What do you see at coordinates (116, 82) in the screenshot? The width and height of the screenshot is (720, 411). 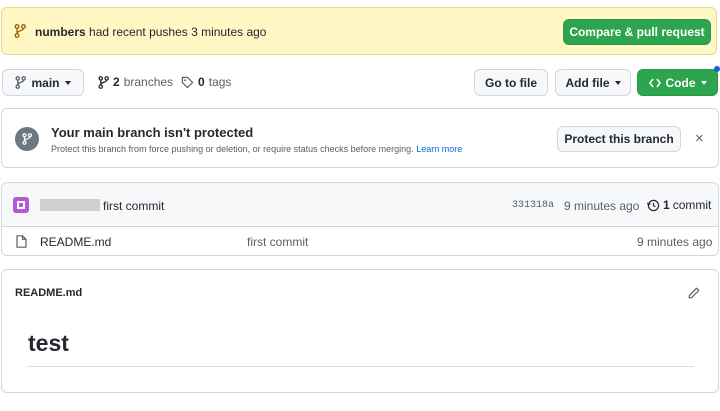 I see `branches-count: 2` at bounding box center [116, 82].